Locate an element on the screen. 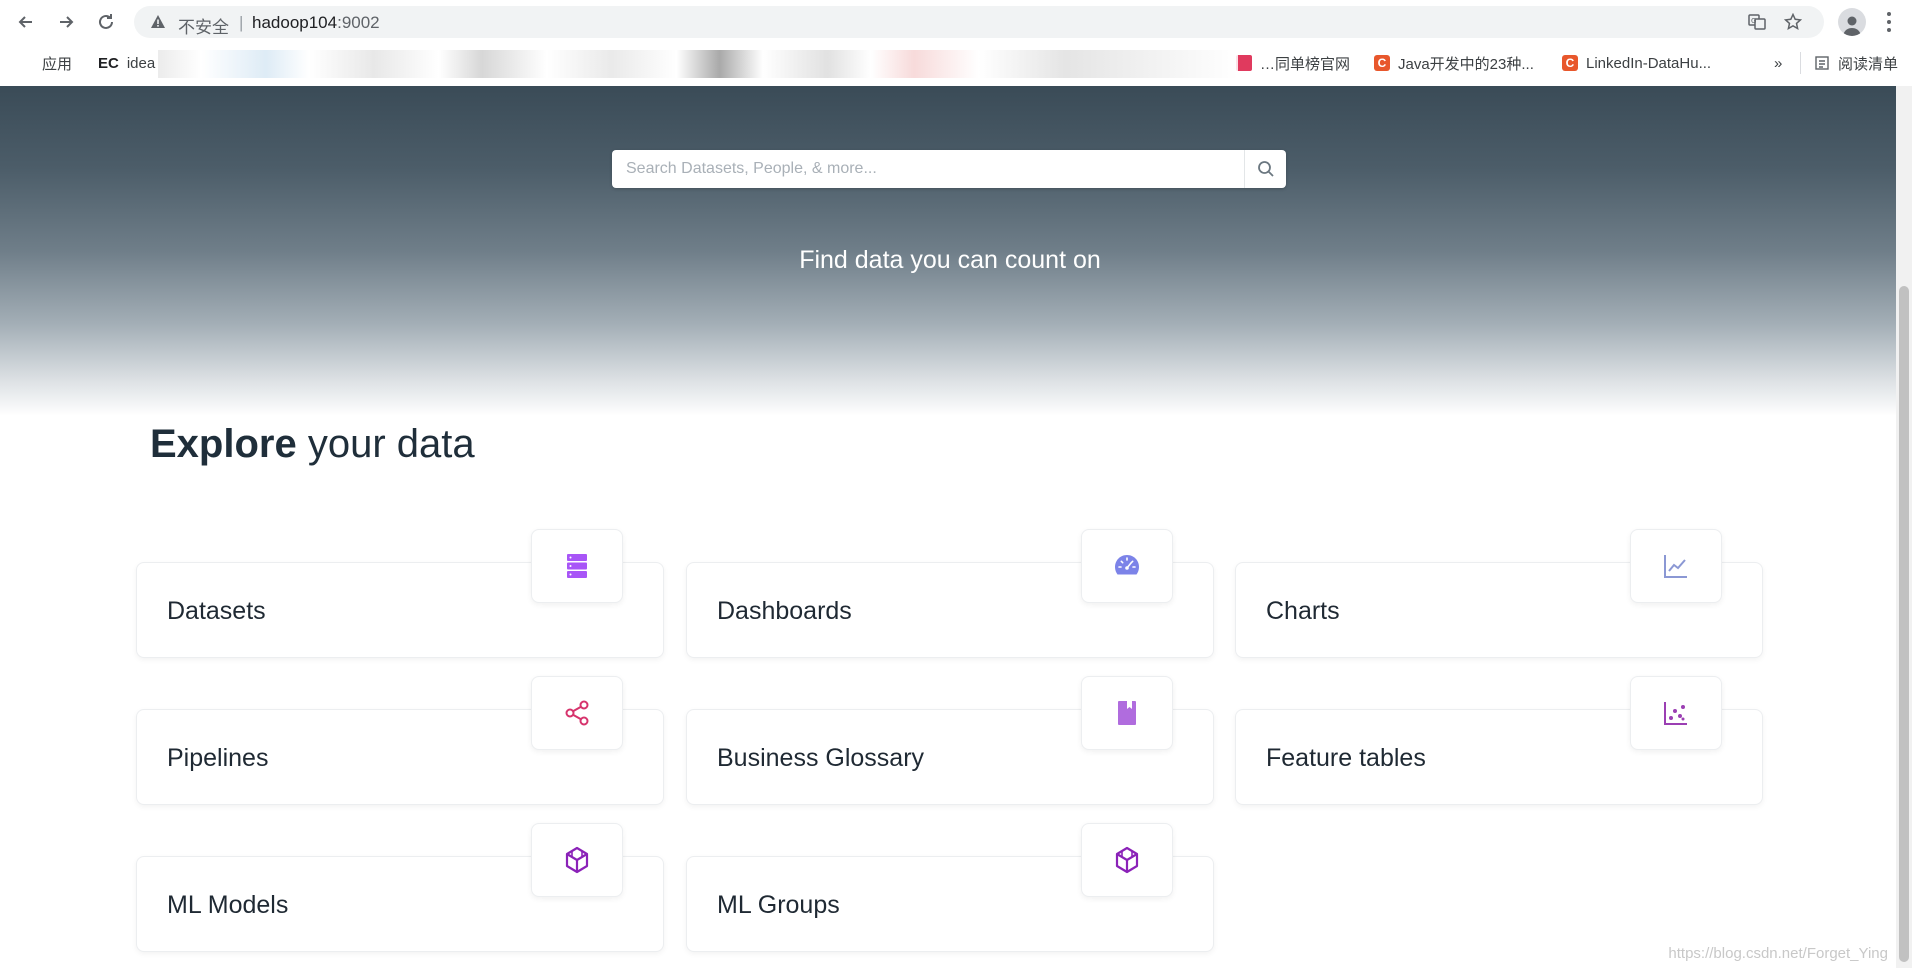  profile-icon is located at coordinates (1852, 22).